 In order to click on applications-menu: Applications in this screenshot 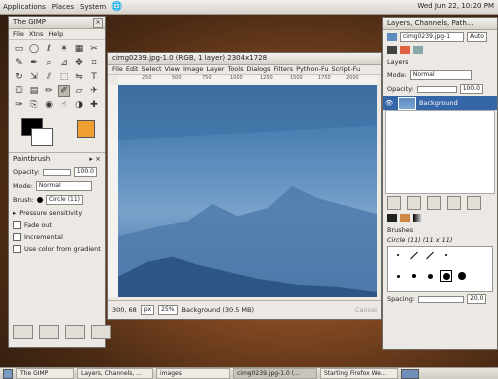, I will do `click(24, 7)`.